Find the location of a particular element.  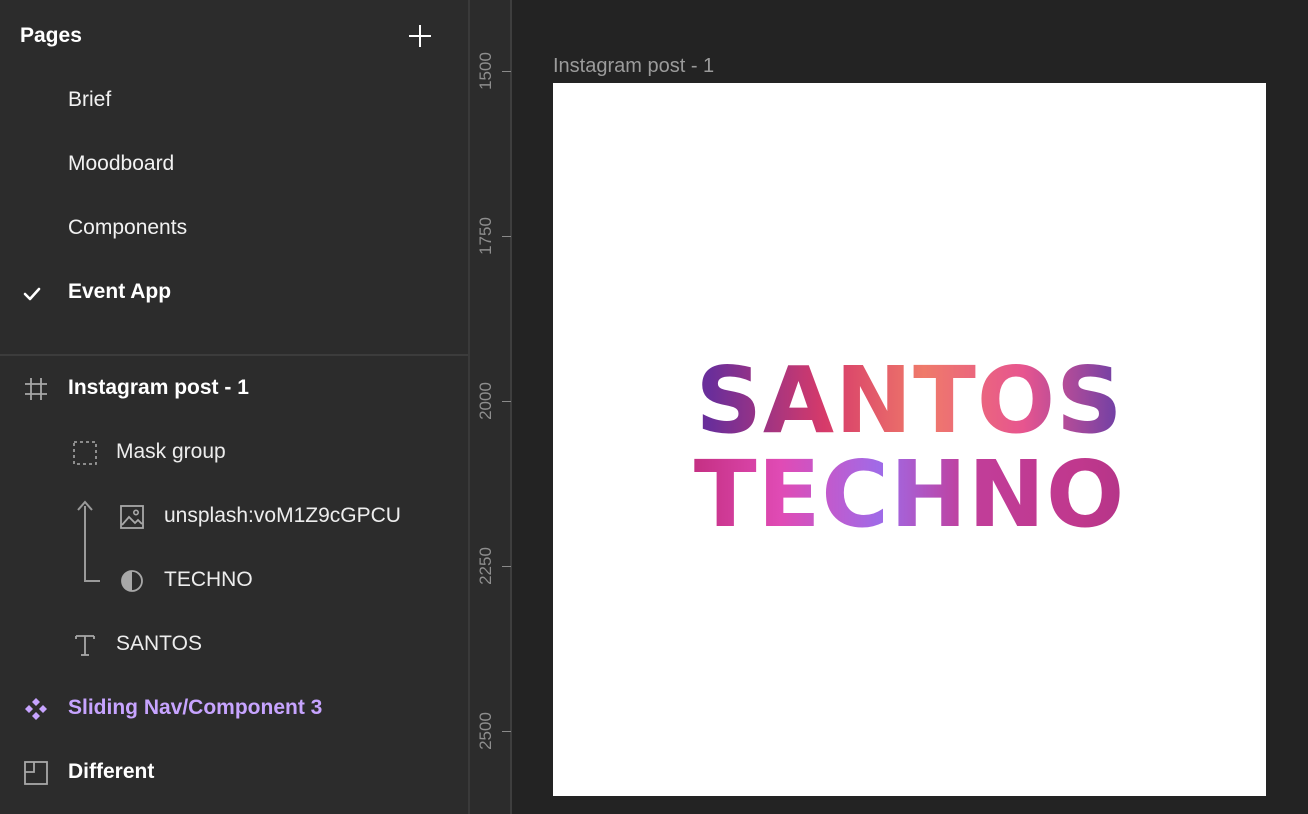

page-item-event-app: Event App is located at coordinates (234, 292).